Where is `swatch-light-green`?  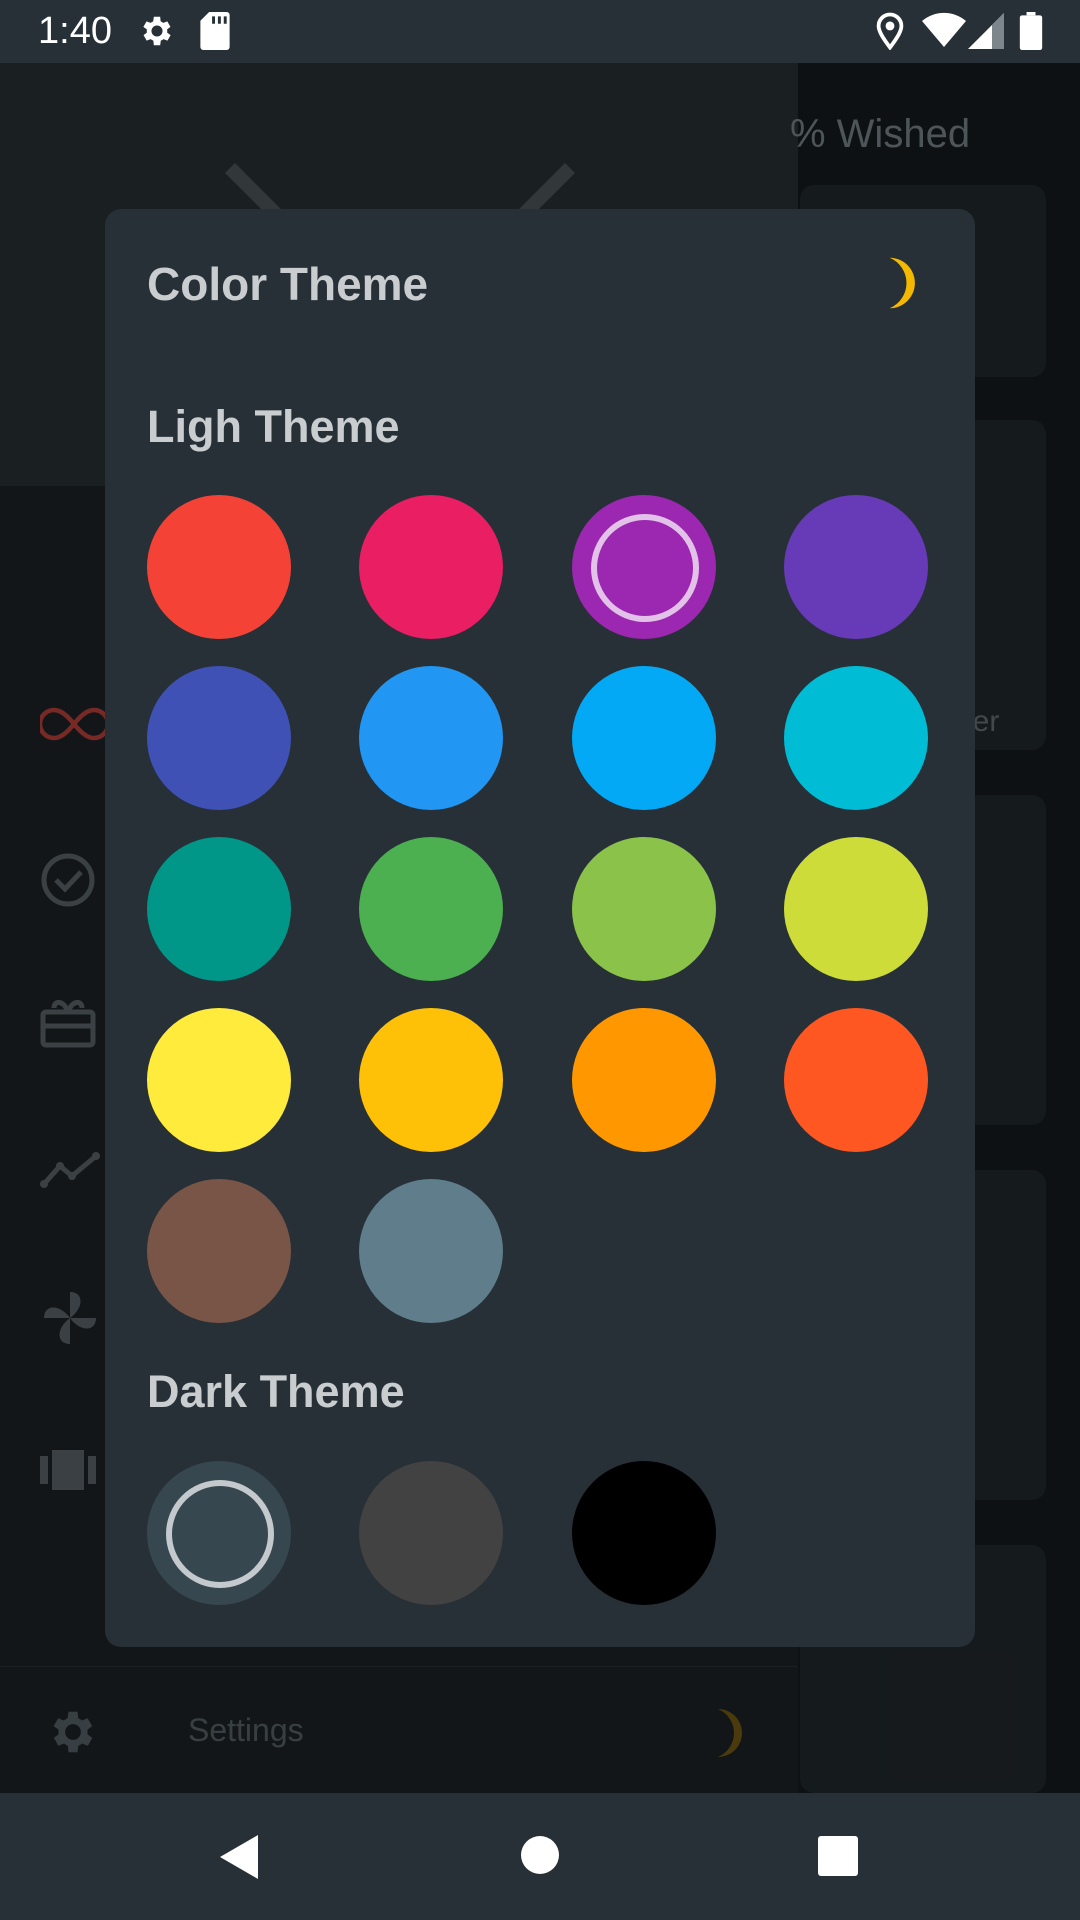
swatch-light-green is located at coordinates (644, 909).